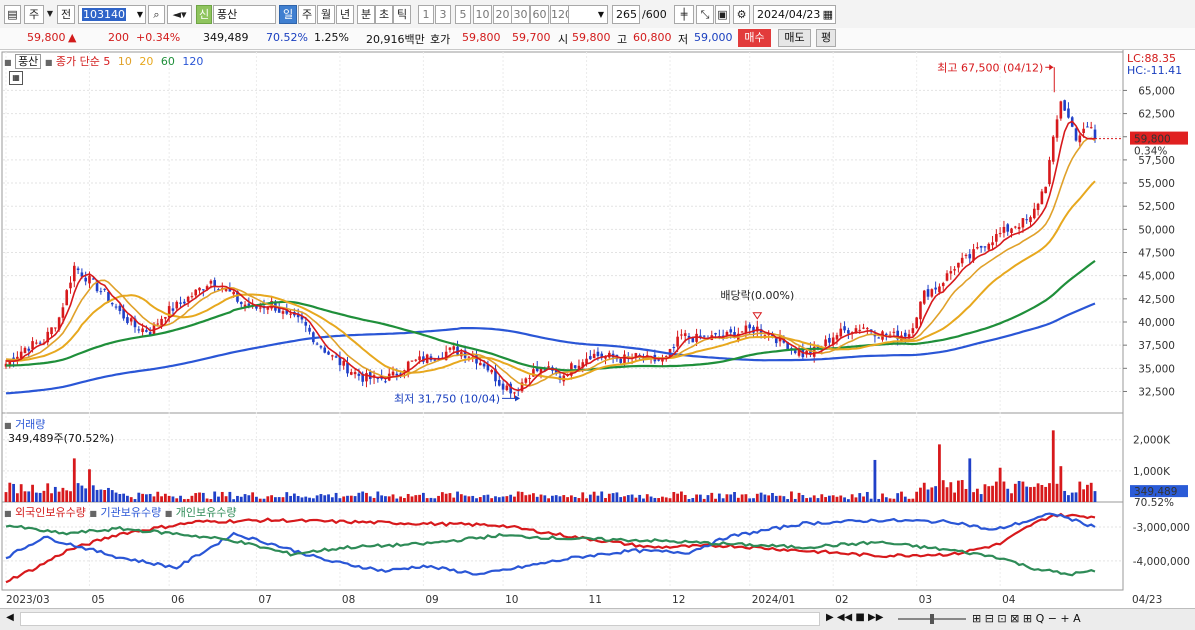 This screenshot has width=1195, height=630. I want to click on x-tick-label: 05, so click(97, 600).